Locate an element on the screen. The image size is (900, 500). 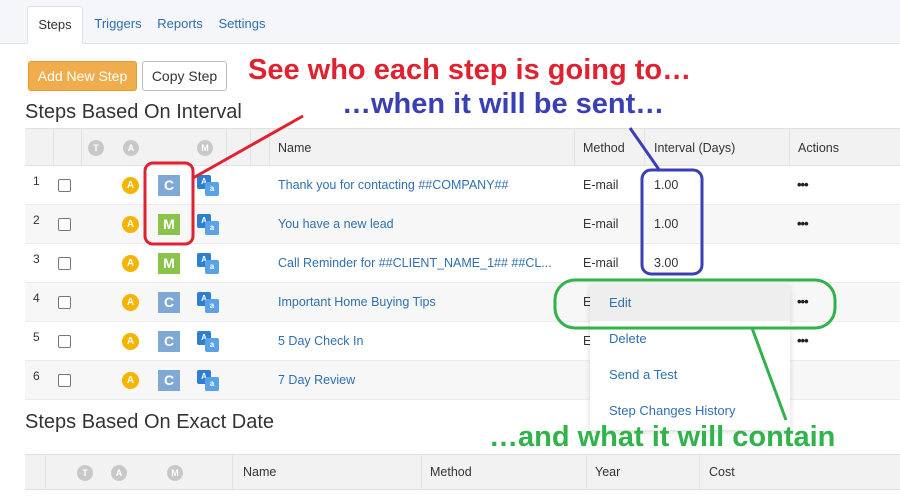
blue-highlight-box is located at coordinates (672, 222).